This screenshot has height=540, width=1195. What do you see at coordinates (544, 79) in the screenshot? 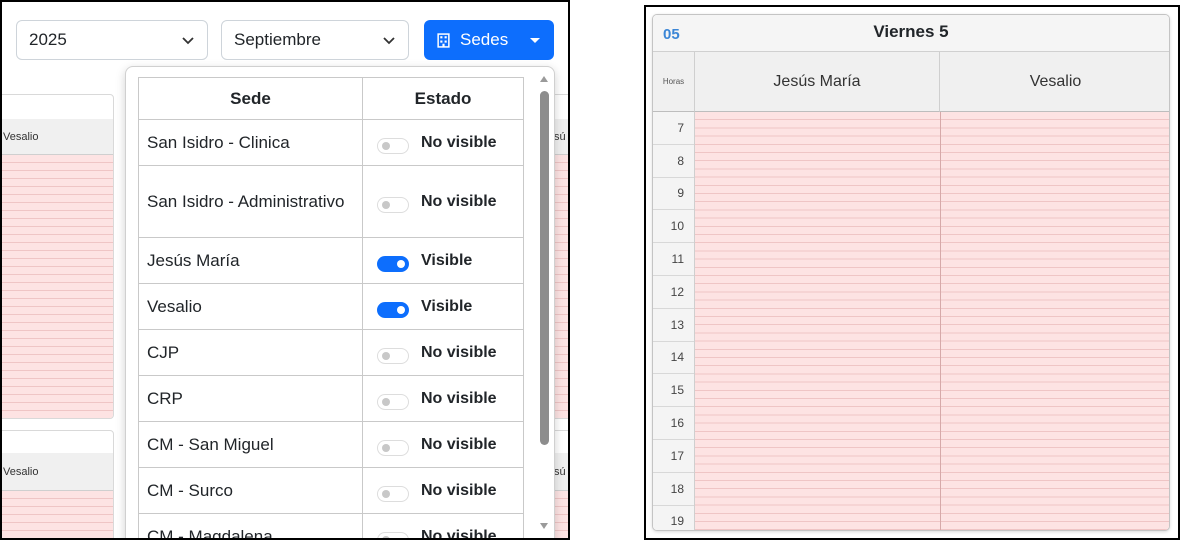
I see `scroll-up-arrow-icon` at bounding box center [544, 79].